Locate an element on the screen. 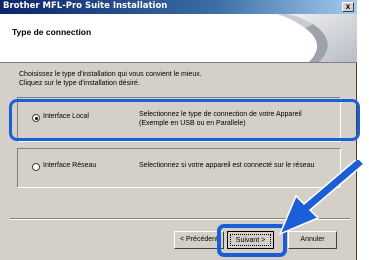 This screenshot has height=260, width=369. close-icon: x is located at coordinates (348, 6).